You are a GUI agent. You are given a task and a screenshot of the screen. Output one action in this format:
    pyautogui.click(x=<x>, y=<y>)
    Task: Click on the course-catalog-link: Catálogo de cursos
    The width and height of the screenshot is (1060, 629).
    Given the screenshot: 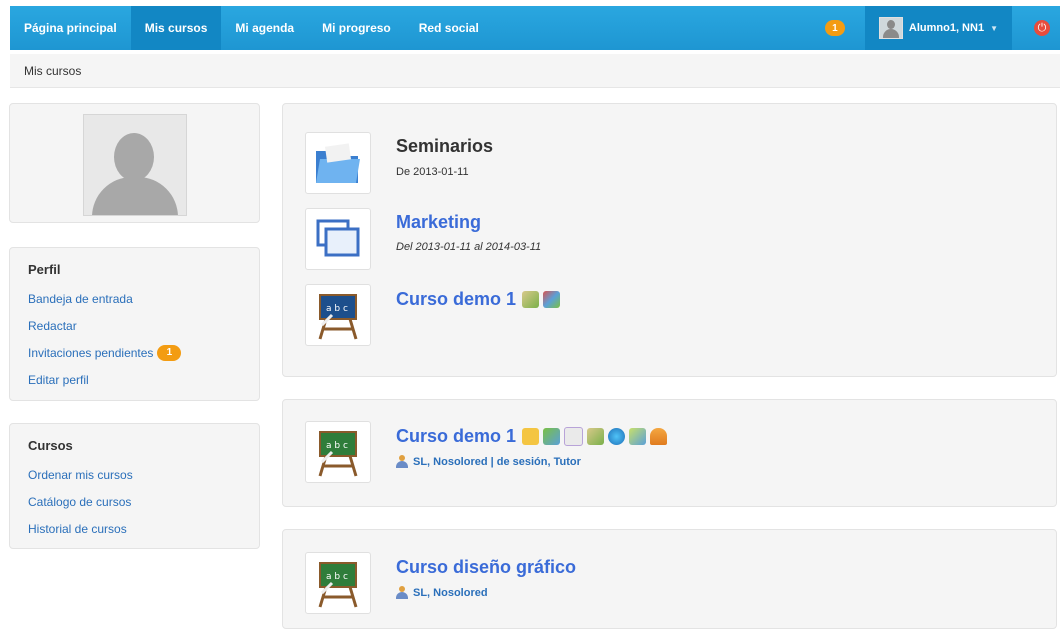 What is the action you would take?
    pyautogui.click(x=134, y=501)
    